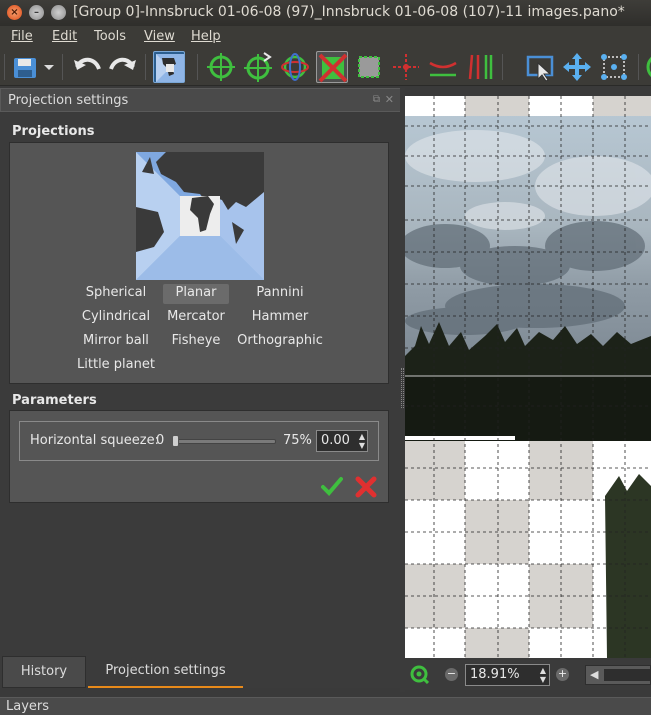  I want to click on move-button, so click(577, 67).